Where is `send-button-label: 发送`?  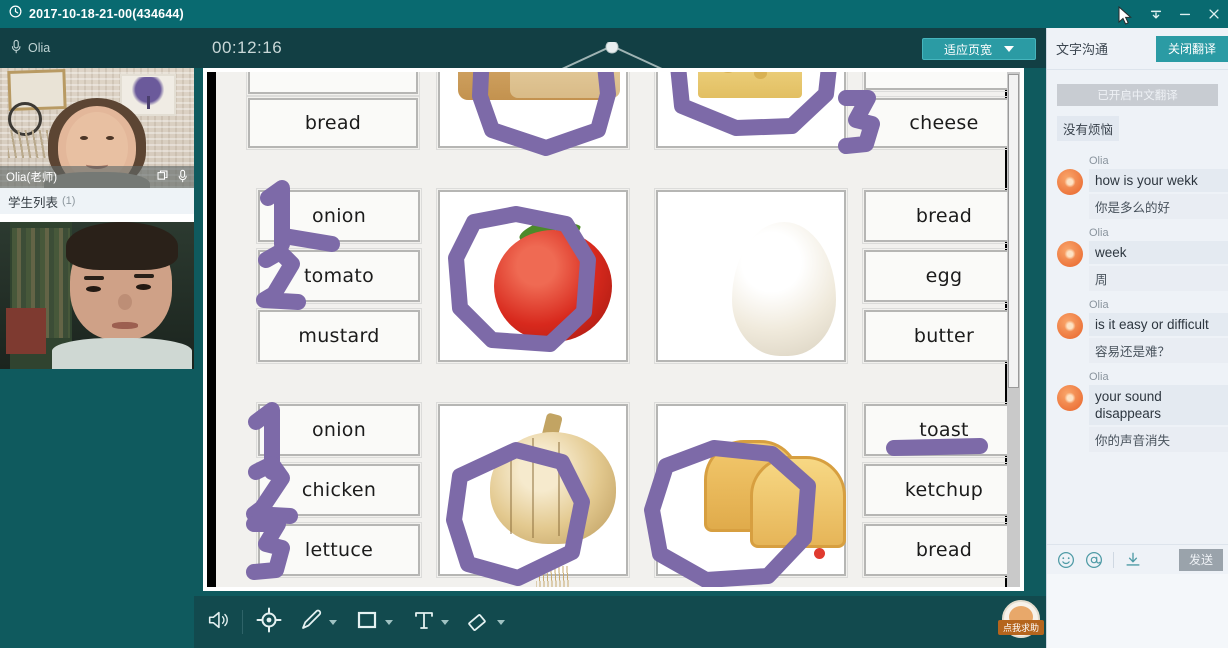 send-button-label: 发送 is located at coordinates (1200, 560).